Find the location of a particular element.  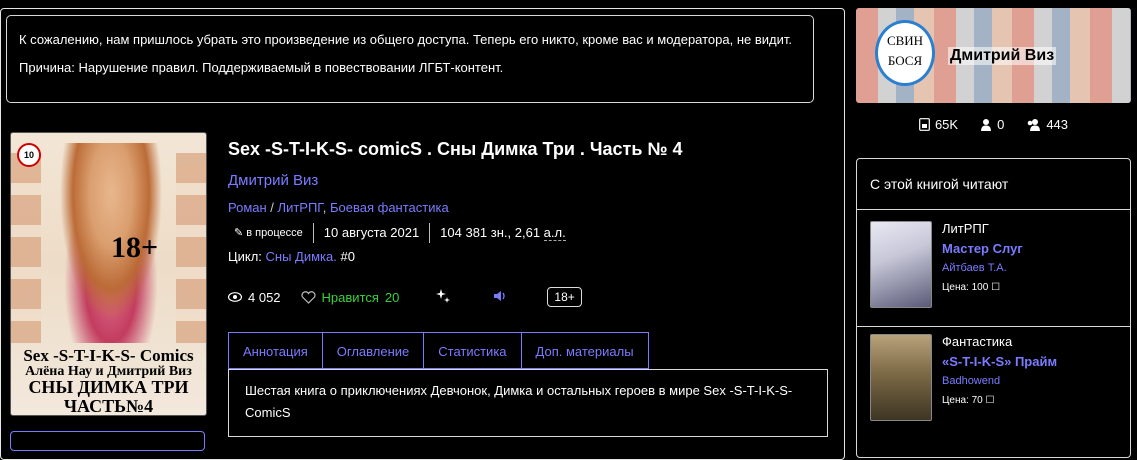

tab-extra-materials: Доп. материалы is located at coordinates (585, 350).